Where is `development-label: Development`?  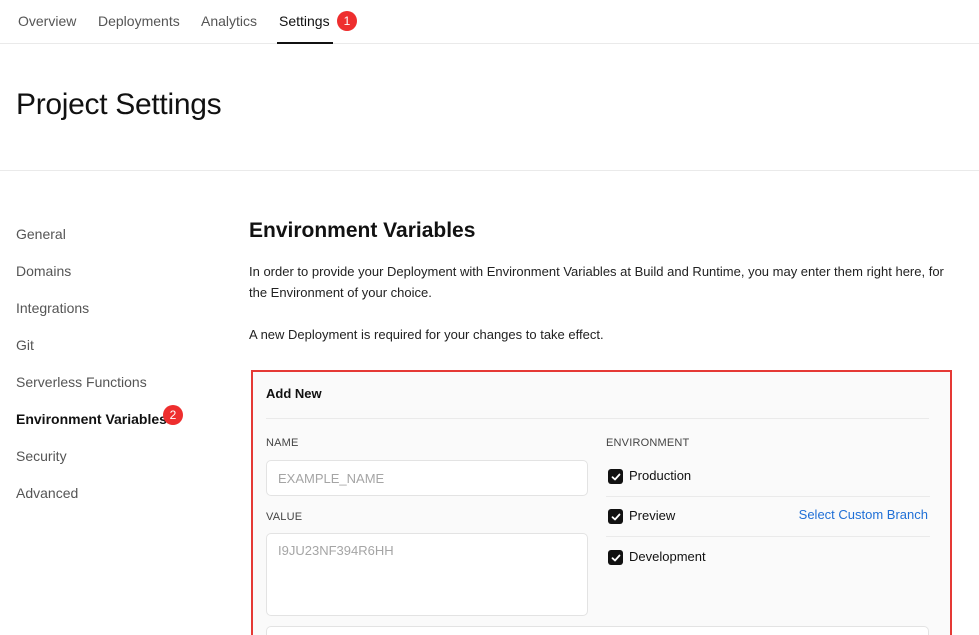 development-label: Development is located at coordinates (667, 556).